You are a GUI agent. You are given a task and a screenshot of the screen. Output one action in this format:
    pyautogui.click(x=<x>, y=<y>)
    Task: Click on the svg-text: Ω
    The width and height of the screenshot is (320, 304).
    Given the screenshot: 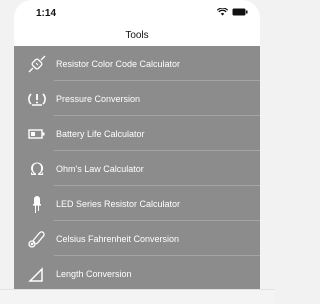 What is the action you would take?
    pyautogui.click(x=37, y=169)
    